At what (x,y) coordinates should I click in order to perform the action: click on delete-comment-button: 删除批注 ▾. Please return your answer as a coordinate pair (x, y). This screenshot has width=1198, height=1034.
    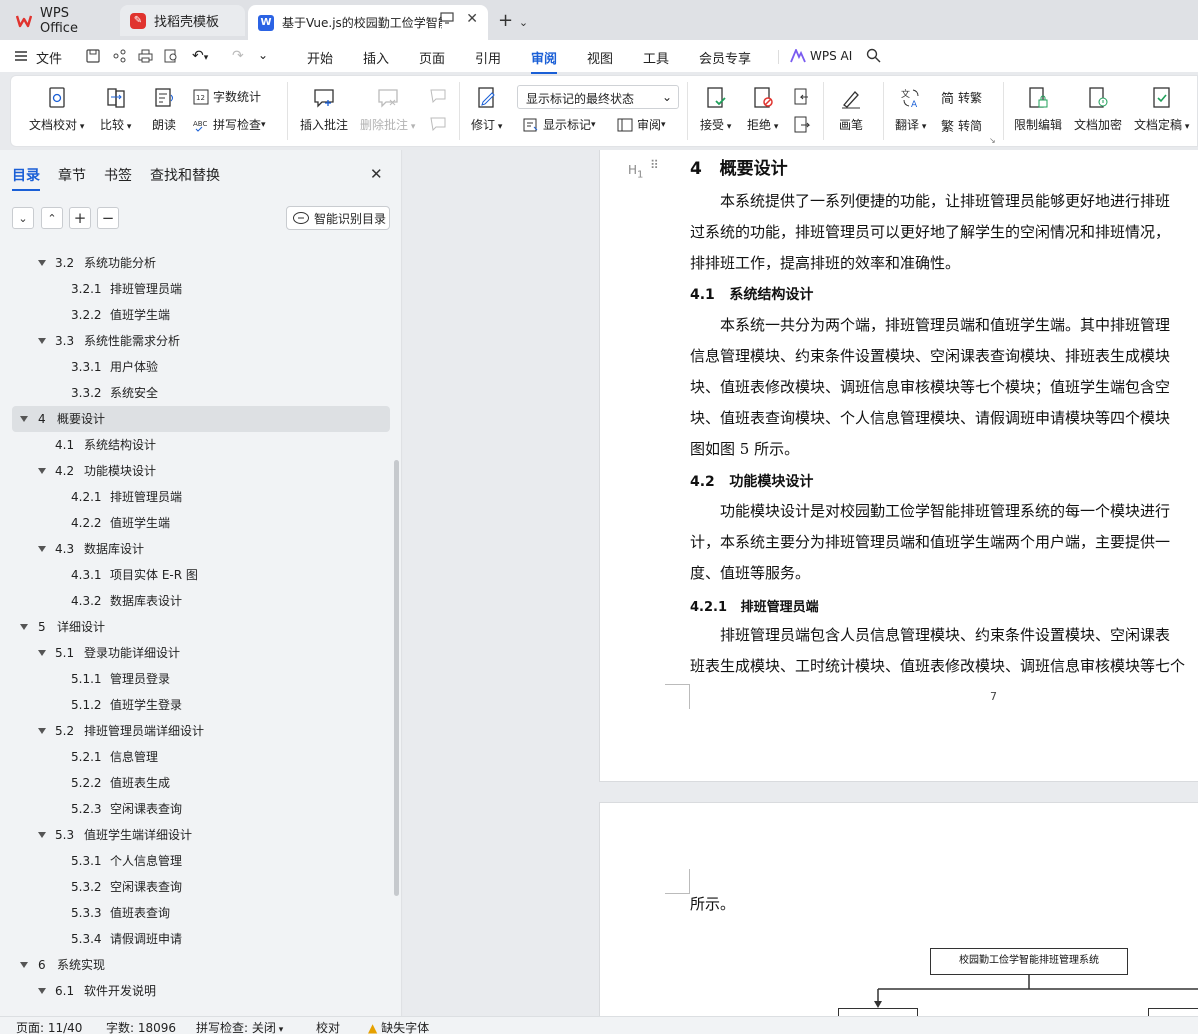
    Looking at the image, I should click on (387, 109).